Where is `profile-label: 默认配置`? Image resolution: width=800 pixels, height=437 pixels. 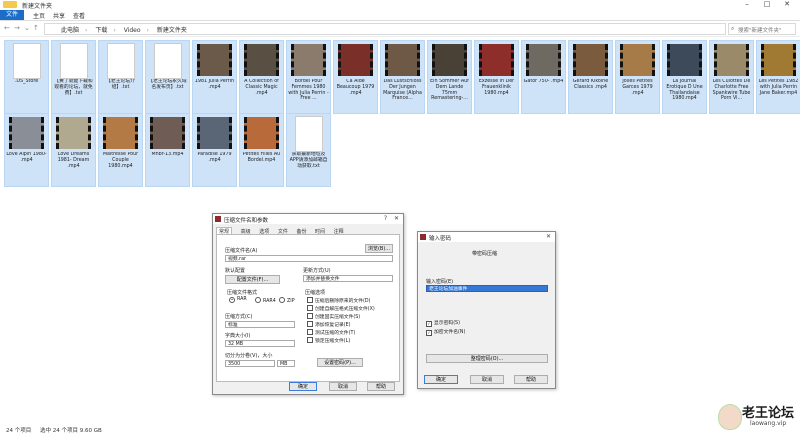 profile-label: 默认配置 is located at coordinates (235, 271).